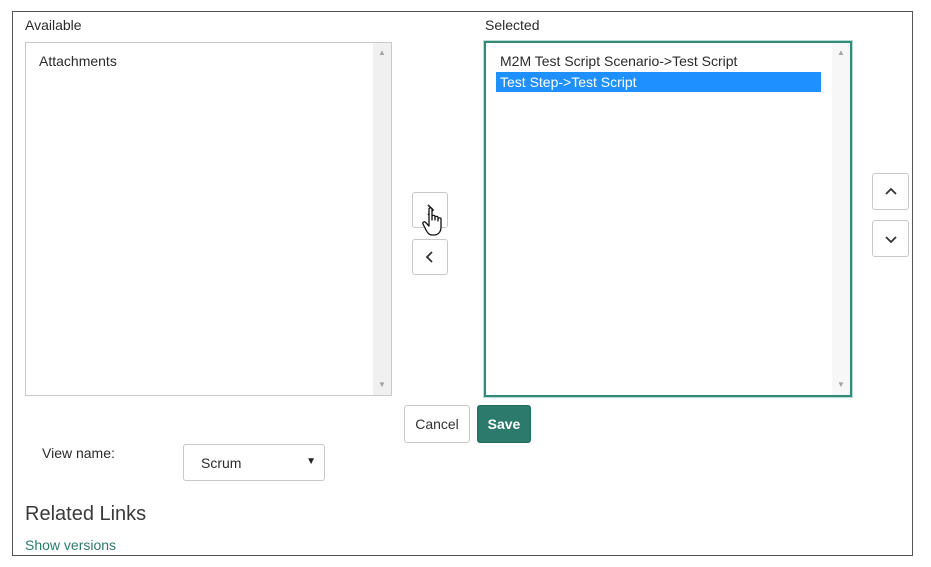 This screenshot has width=931, height=567. Describe the element at coordinates (504, 424) in the screenshot. I see `save-button: Save` at that location.